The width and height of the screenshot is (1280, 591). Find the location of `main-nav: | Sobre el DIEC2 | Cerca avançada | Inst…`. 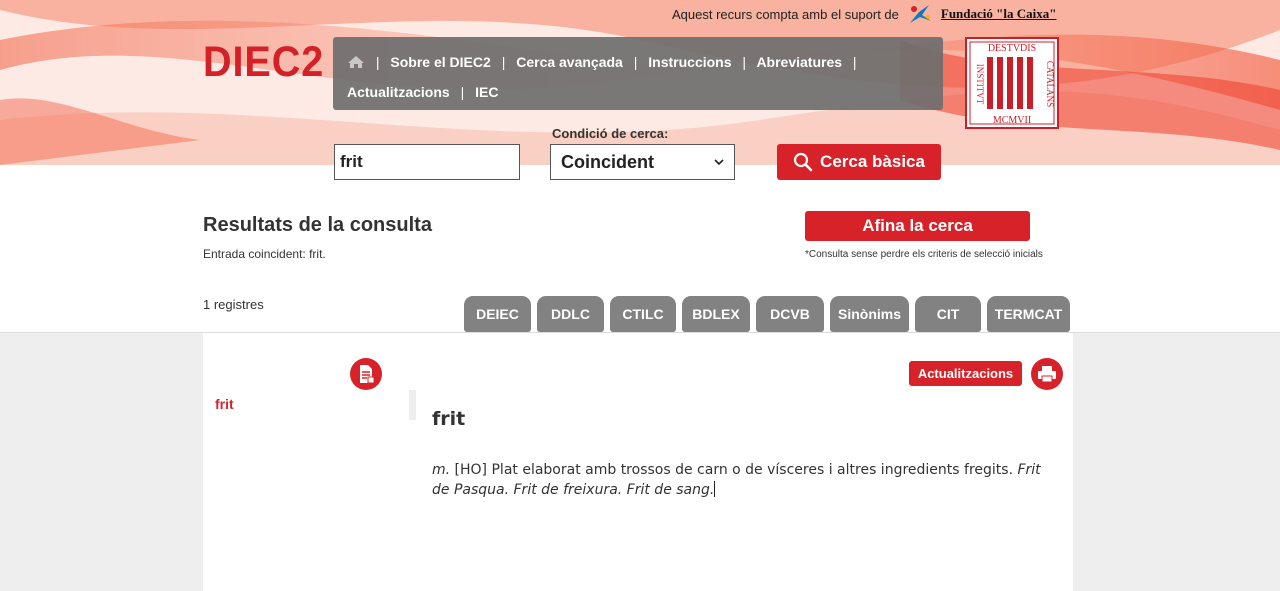

main-nav: | Sobre el DIEC2 | Cerca avançada | Inst… is located at coordinates (638, 73).